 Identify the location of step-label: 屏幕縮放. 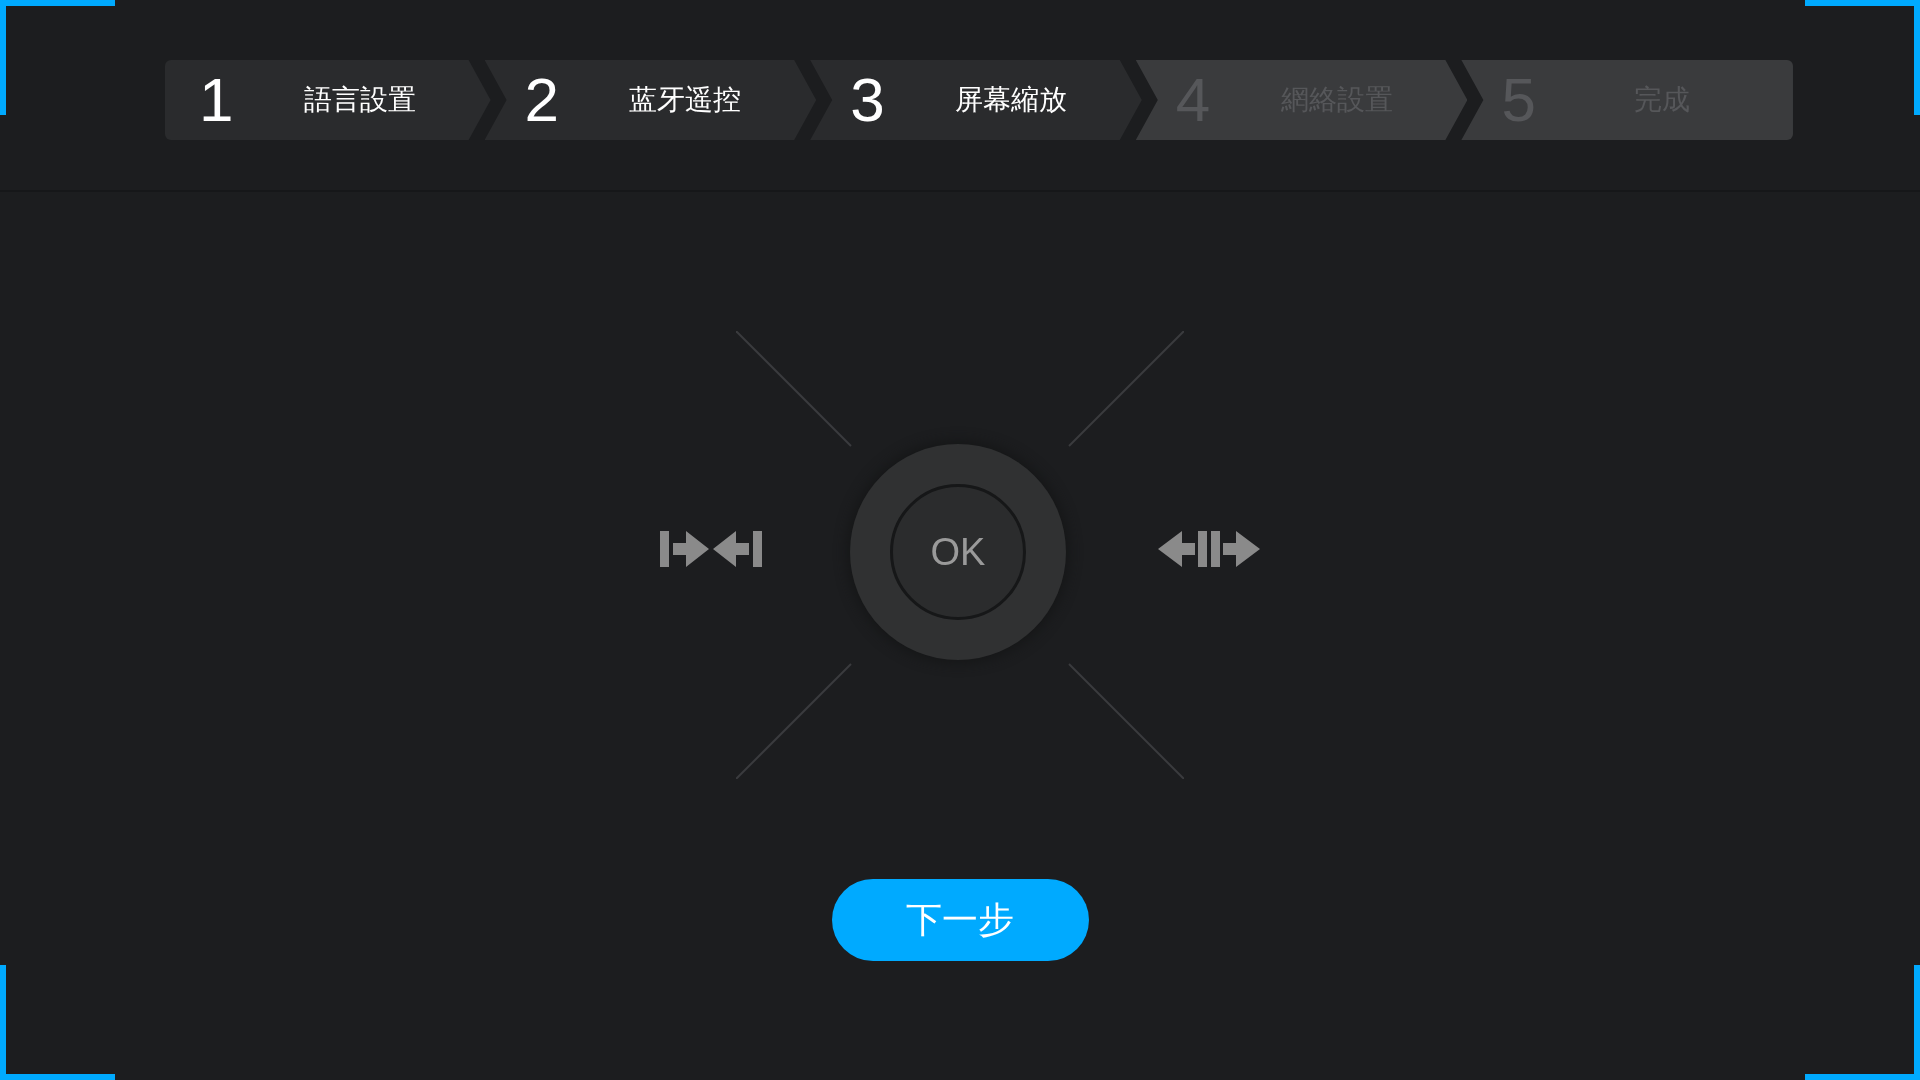
(1011, 100).